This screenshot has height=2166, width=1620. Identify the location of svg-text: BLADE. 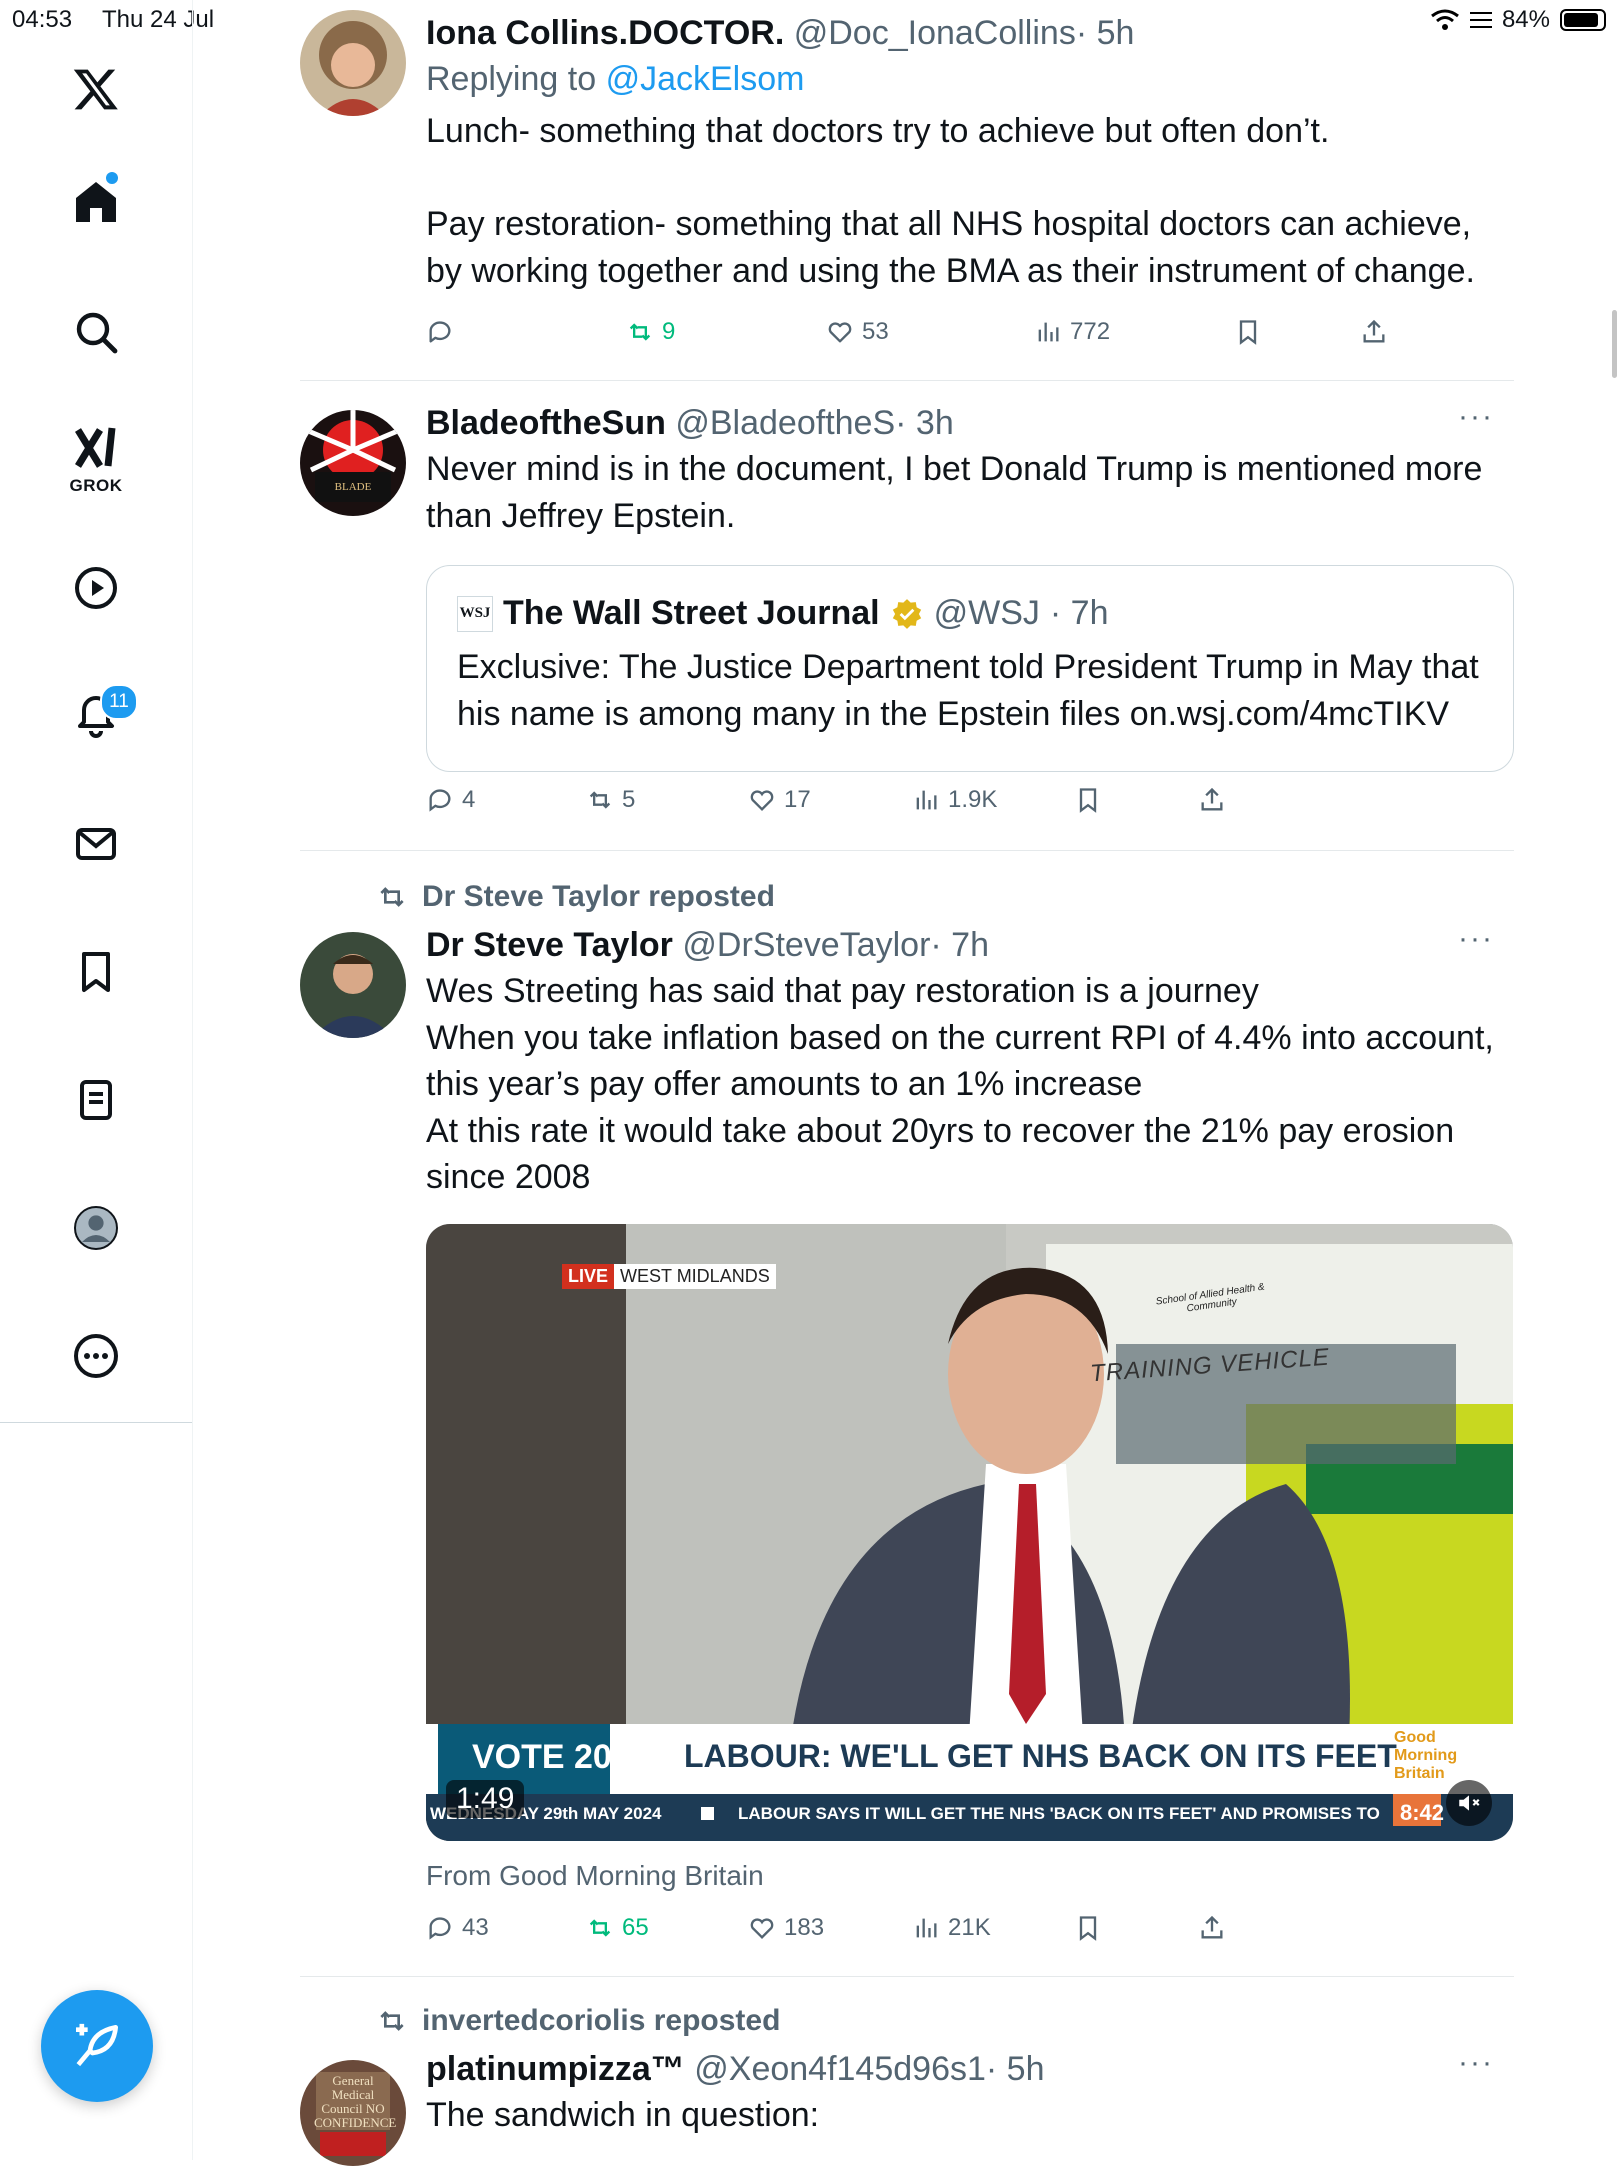
(353, 487).